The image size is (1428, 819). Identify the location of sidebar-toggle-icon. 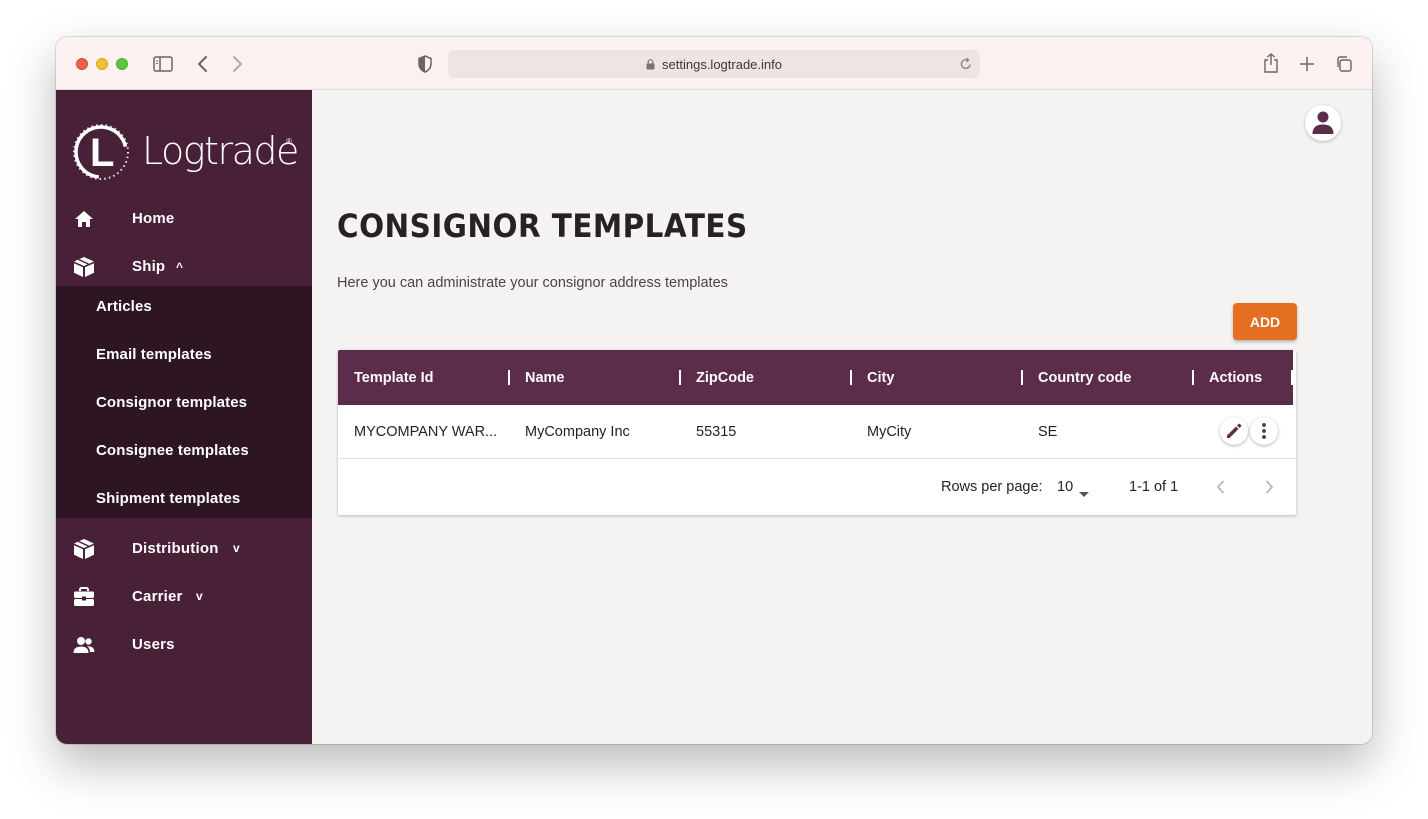
(163, 64).